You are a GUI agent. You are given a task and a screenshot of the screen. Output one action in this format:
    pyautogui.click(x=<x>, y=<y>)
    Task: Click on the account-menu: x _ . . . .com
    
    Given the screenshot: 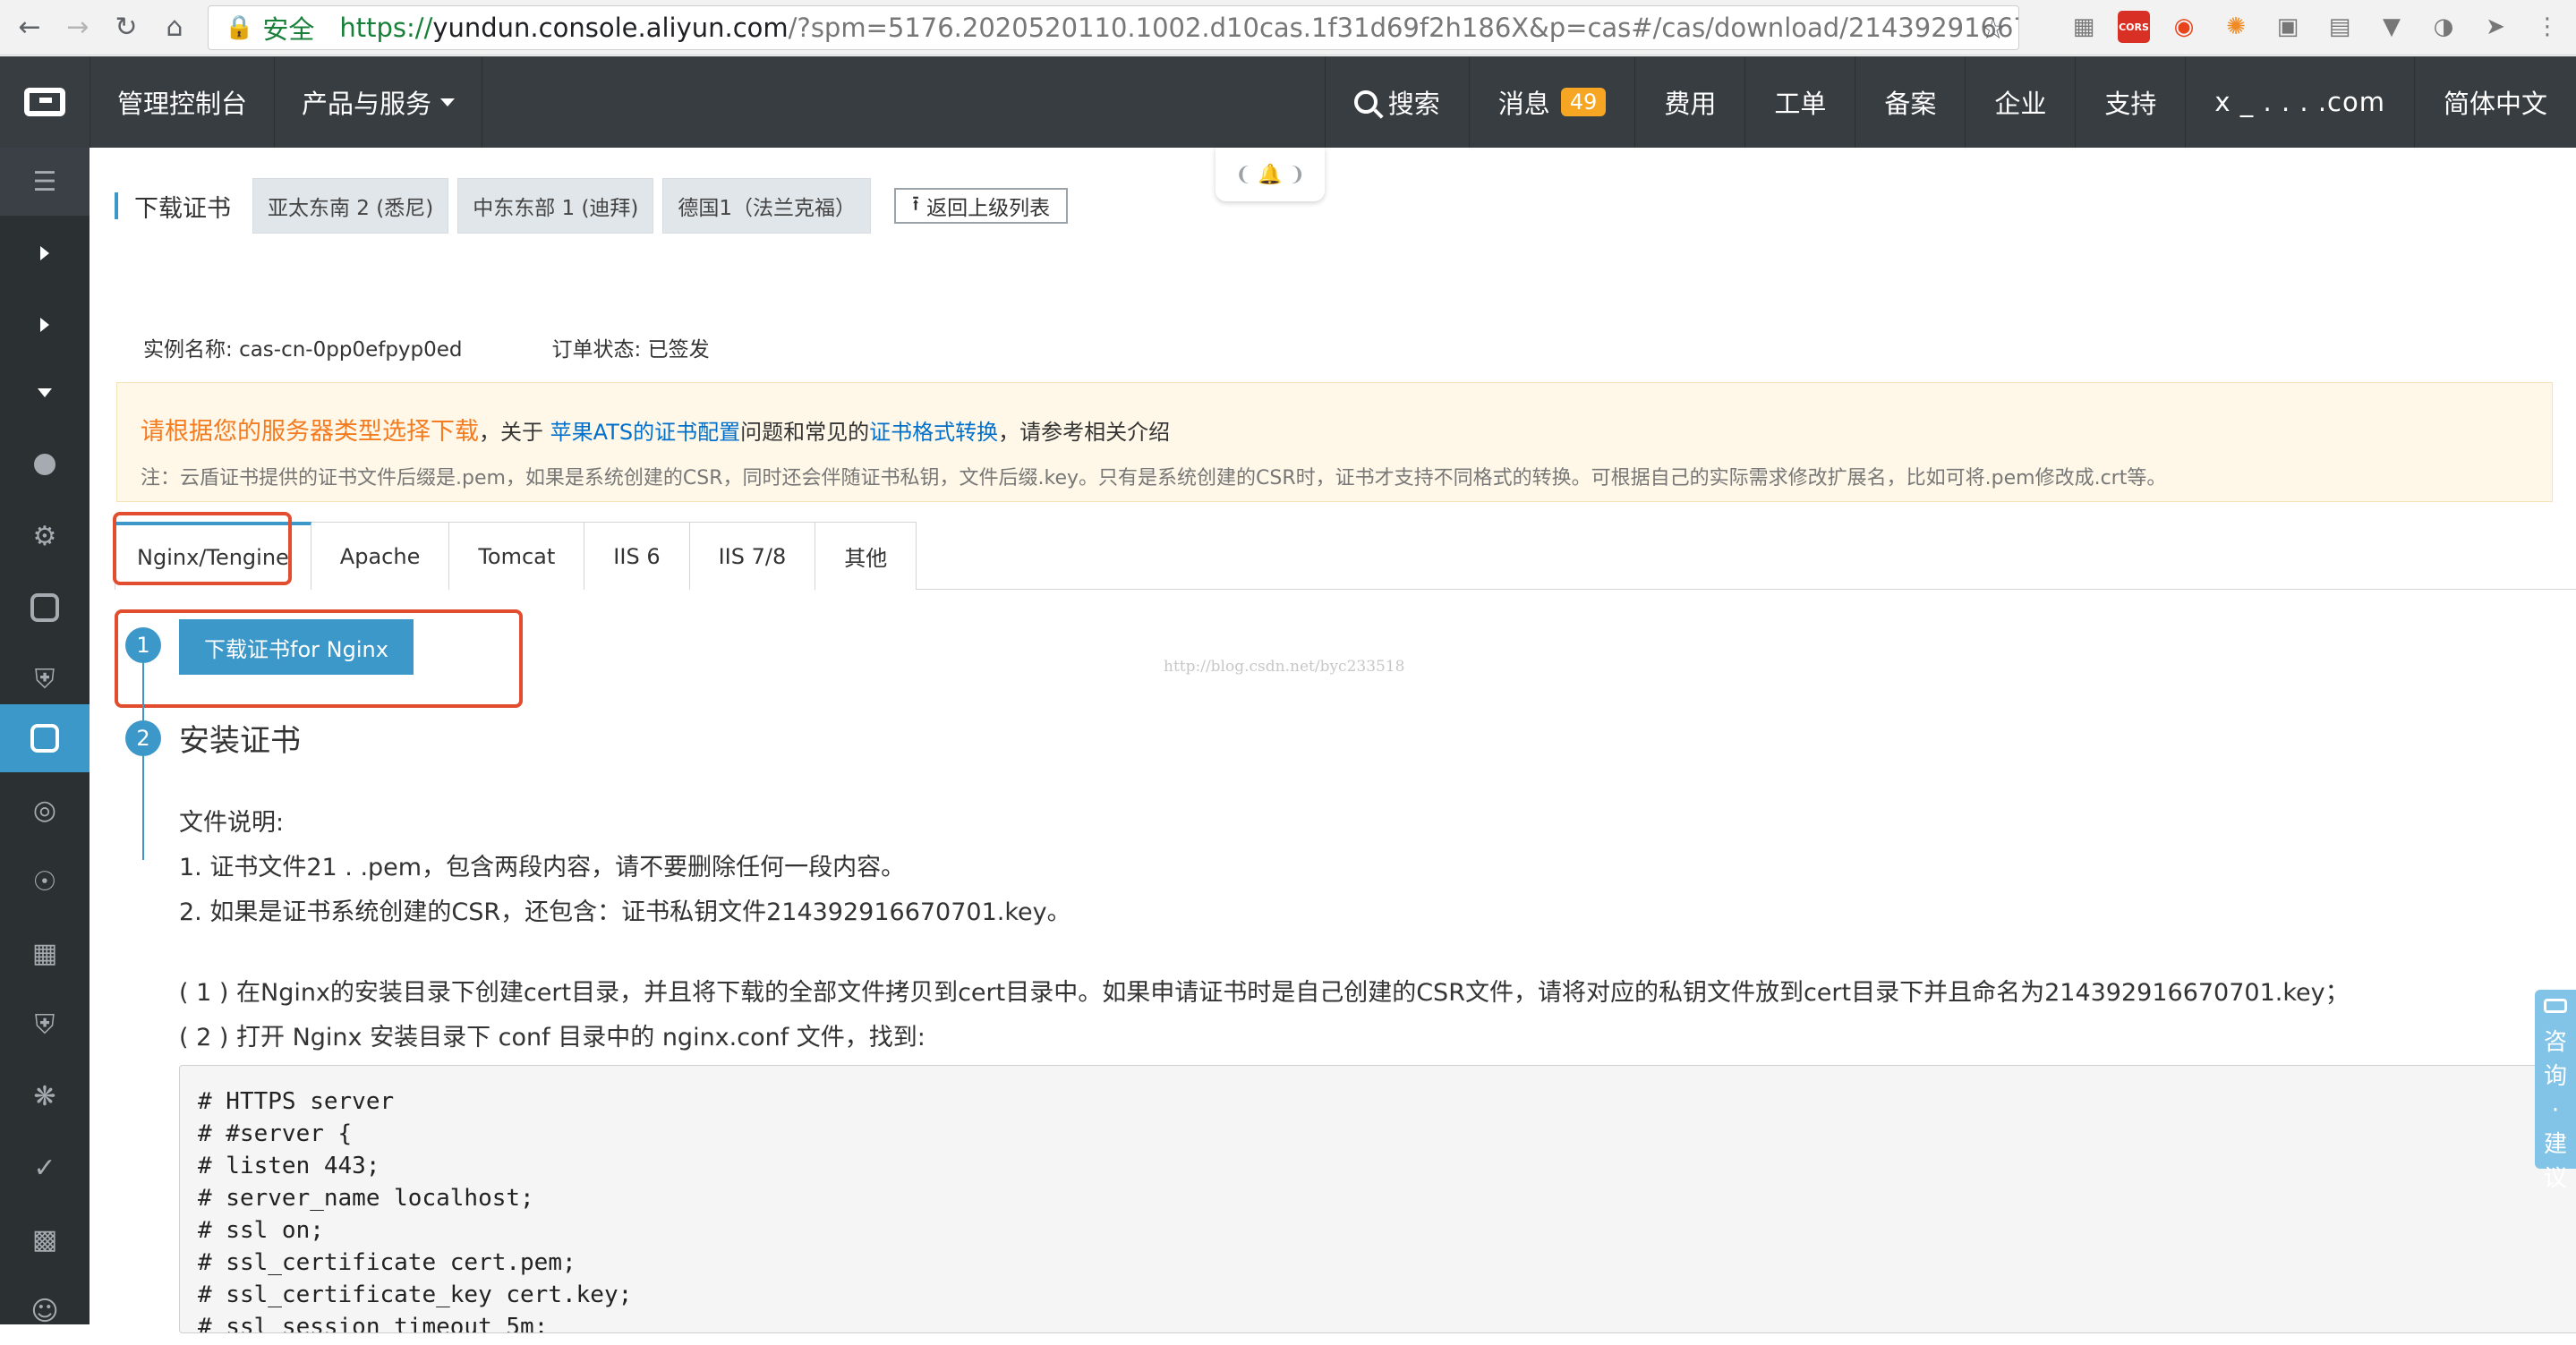 What is the action you would take?
    pyautogui.click(x=2299, y=102)
    